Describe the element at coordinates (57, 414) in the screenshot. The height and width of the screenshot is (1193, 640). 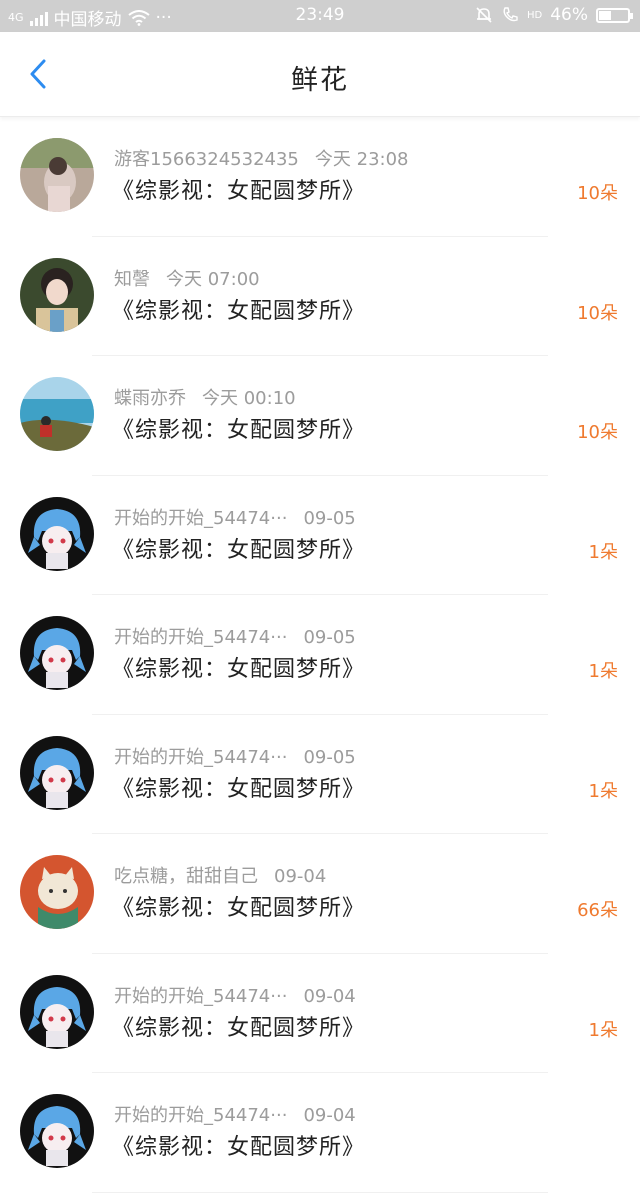
I see `avatar-photo-seaside` at that location.